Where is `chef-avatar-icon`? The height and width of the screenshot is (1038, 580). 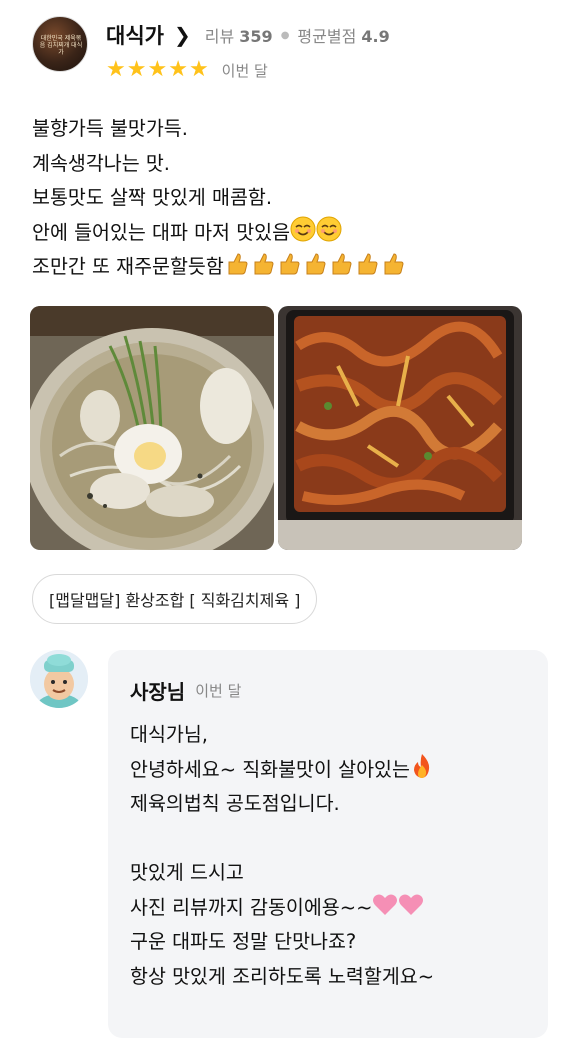 chef-avatar-icon is located at coordinates (59, 679).